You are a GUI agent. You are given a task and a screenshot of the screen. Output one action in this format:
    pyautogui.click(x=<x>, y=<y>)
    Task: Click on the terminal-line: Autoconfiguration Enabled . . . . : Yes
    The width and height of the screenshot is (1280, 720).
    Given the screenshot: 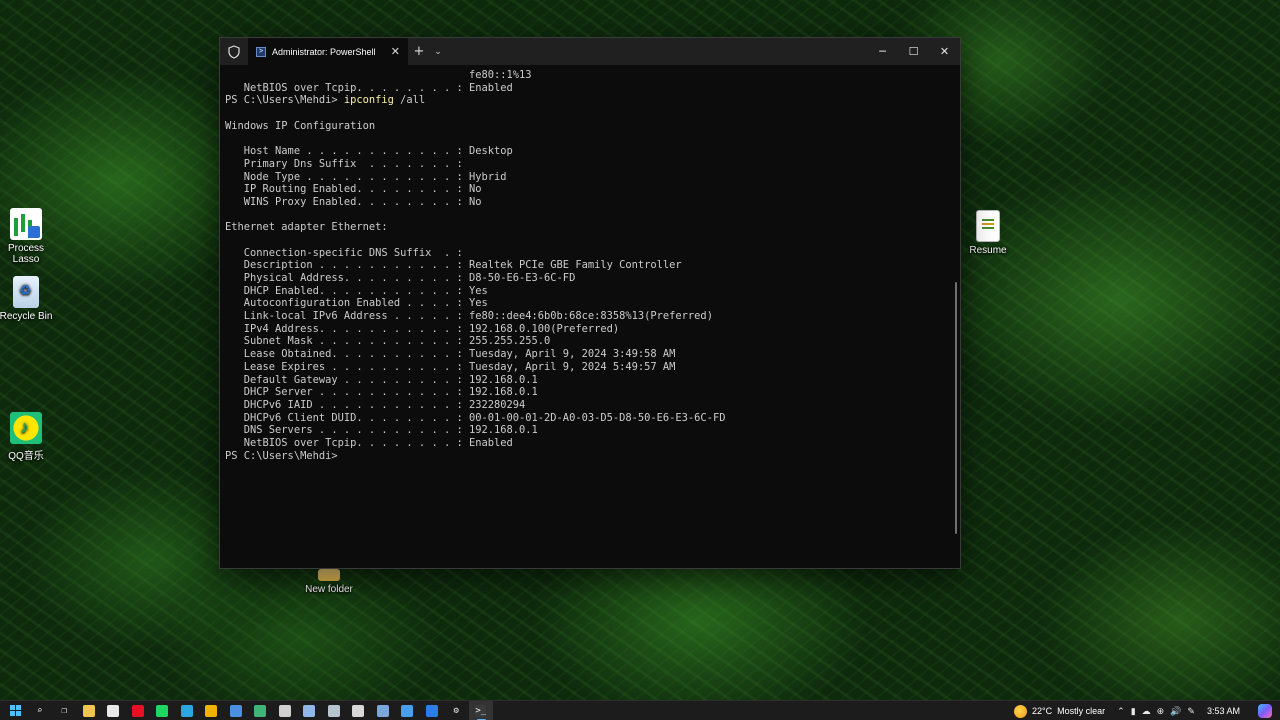 What is the action you would take?
    pyautogui.click(x=356, y=303)
    